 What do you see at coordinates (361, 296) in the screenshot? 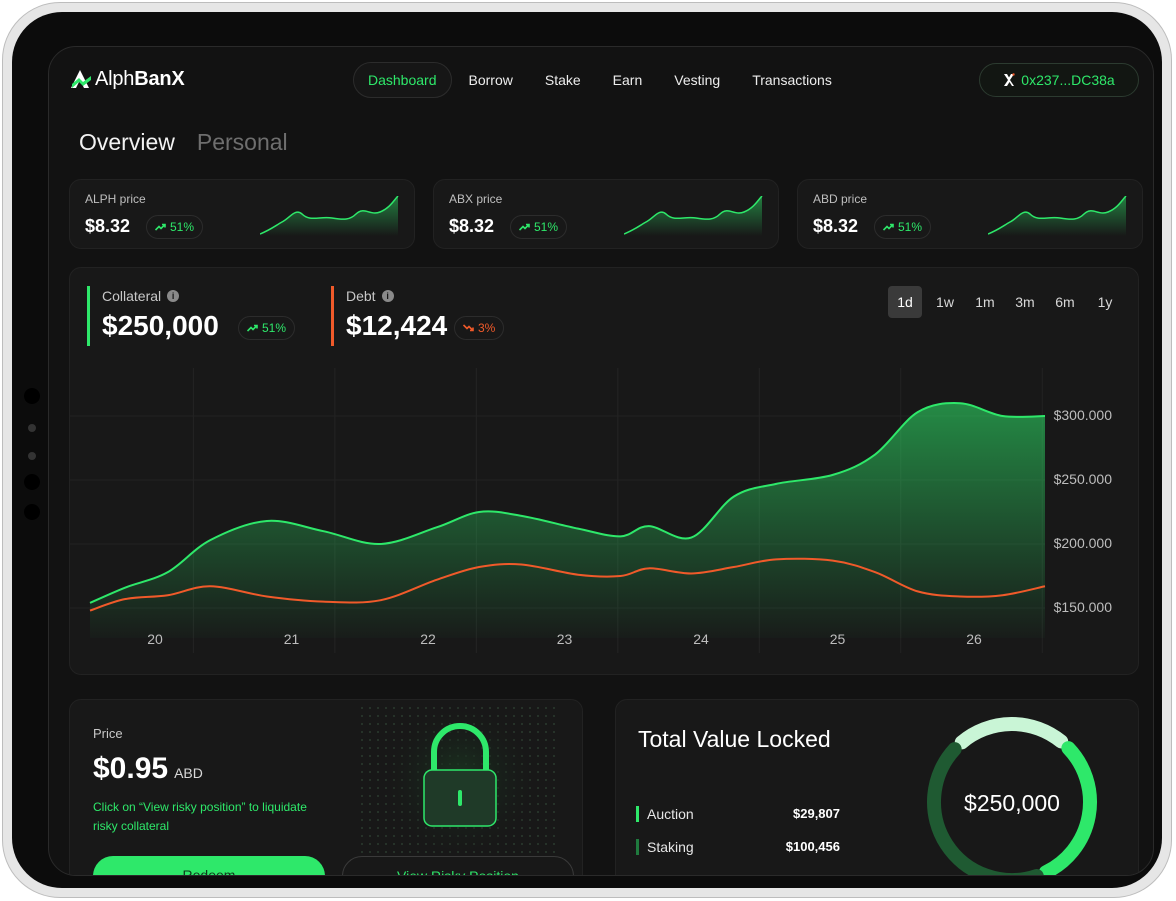
I see `debt-label: Debt` at bounding box center [361, 296].